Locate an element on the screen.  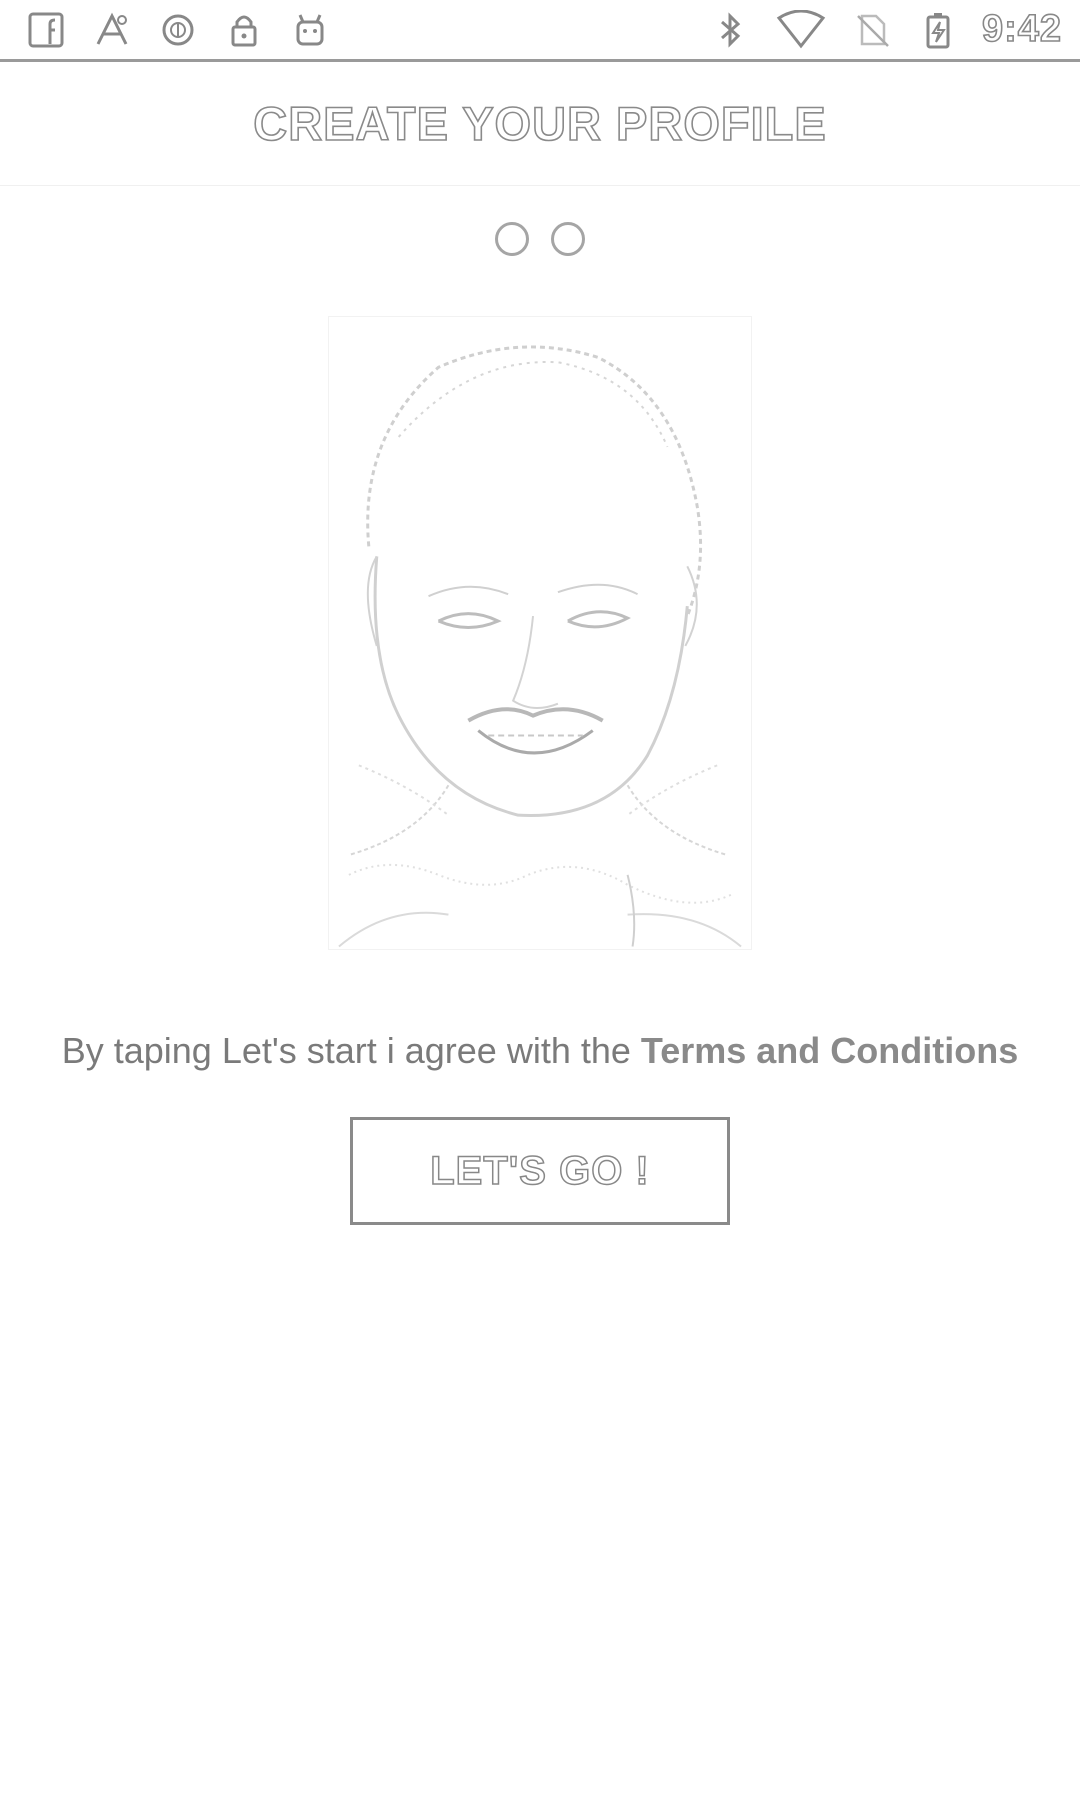
profile-photo is located at coordinates (540, 633).